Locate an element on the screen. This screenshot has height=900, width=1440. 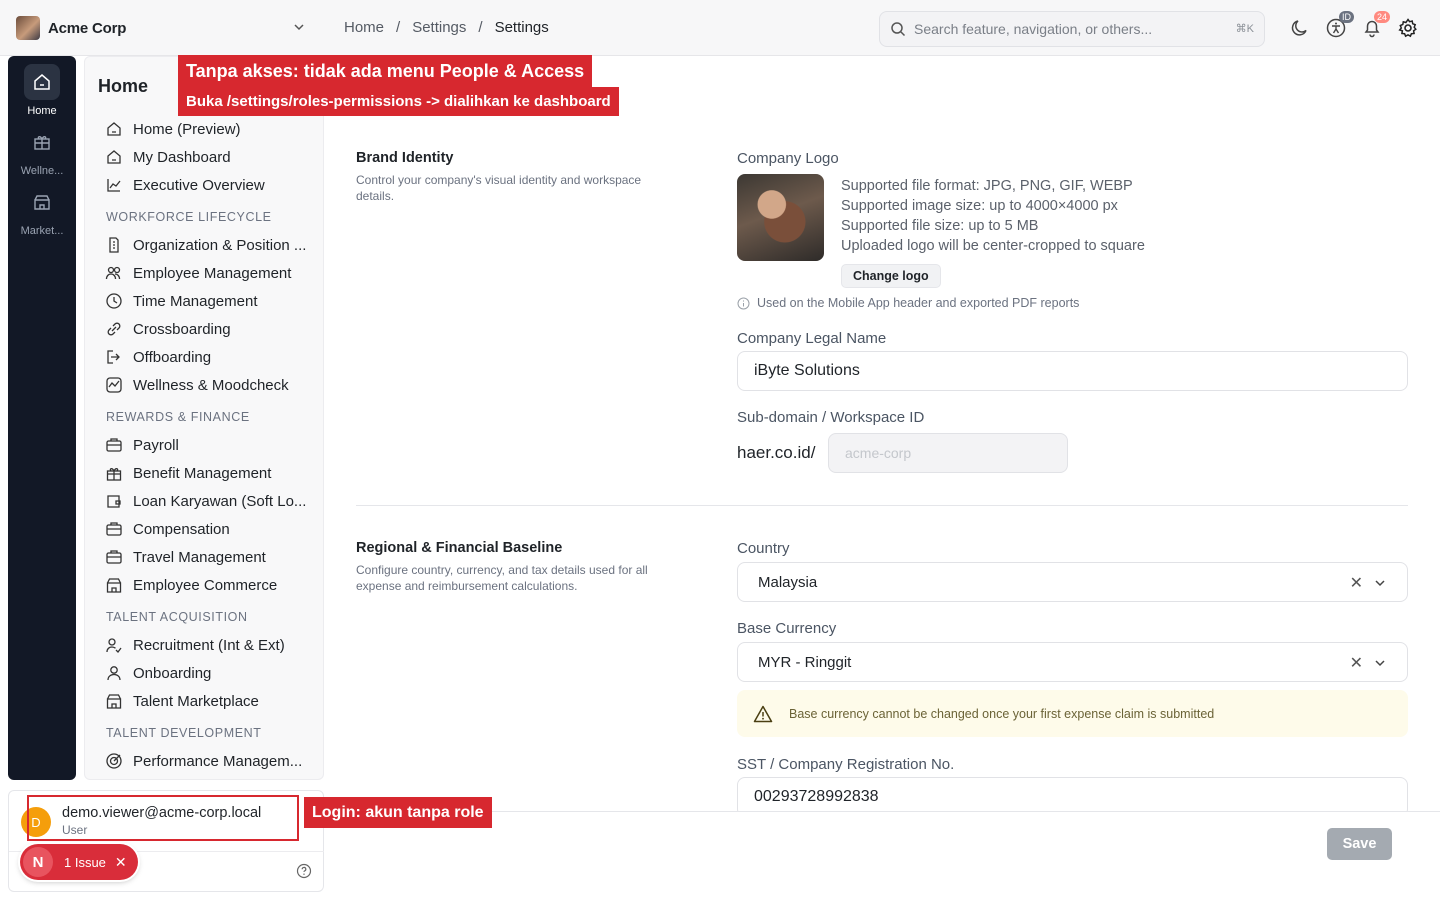
subdomain-prefix: haer.co.id/ is located at coordinates (776, 452).